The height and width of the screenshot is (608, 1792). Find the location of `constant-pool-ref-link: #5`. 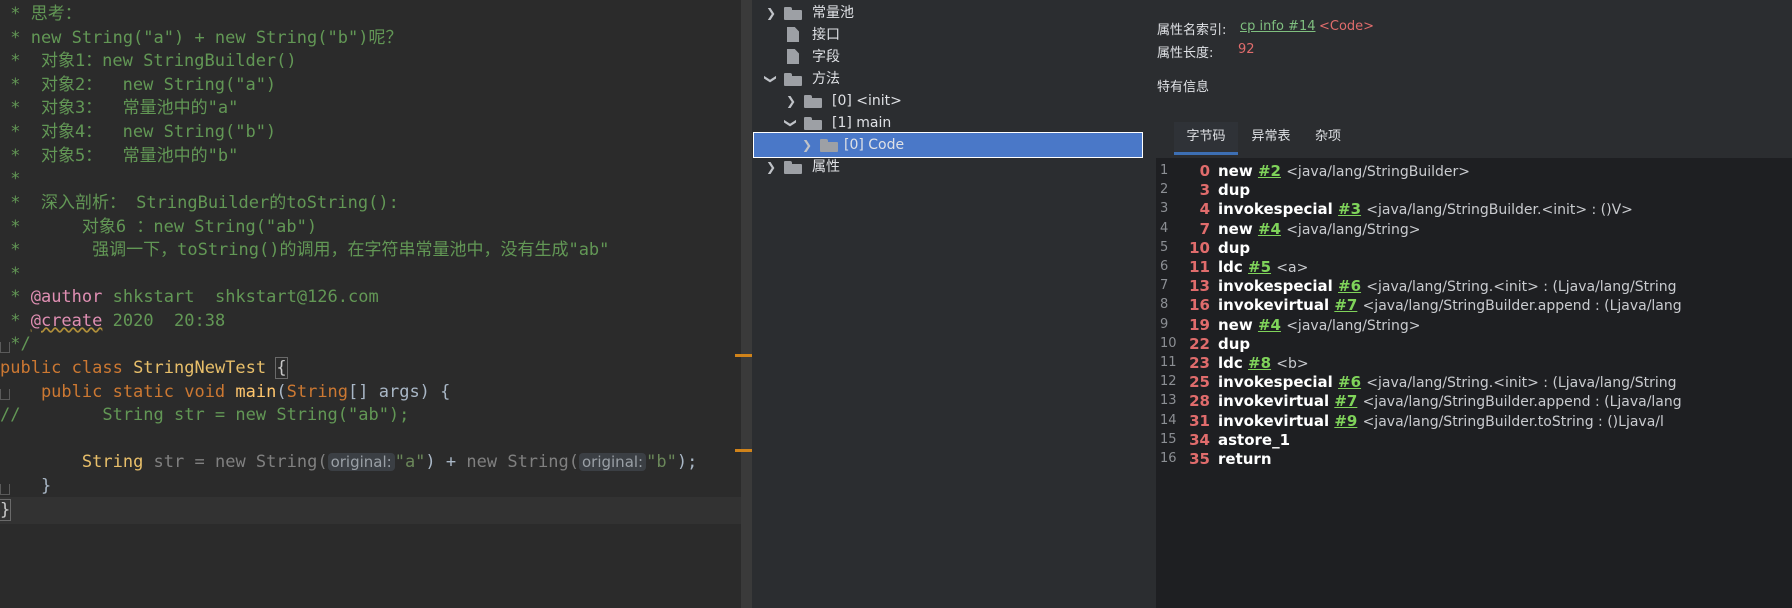

constant-pool-ref-link: #5 is located at coordinates (1259, 267).